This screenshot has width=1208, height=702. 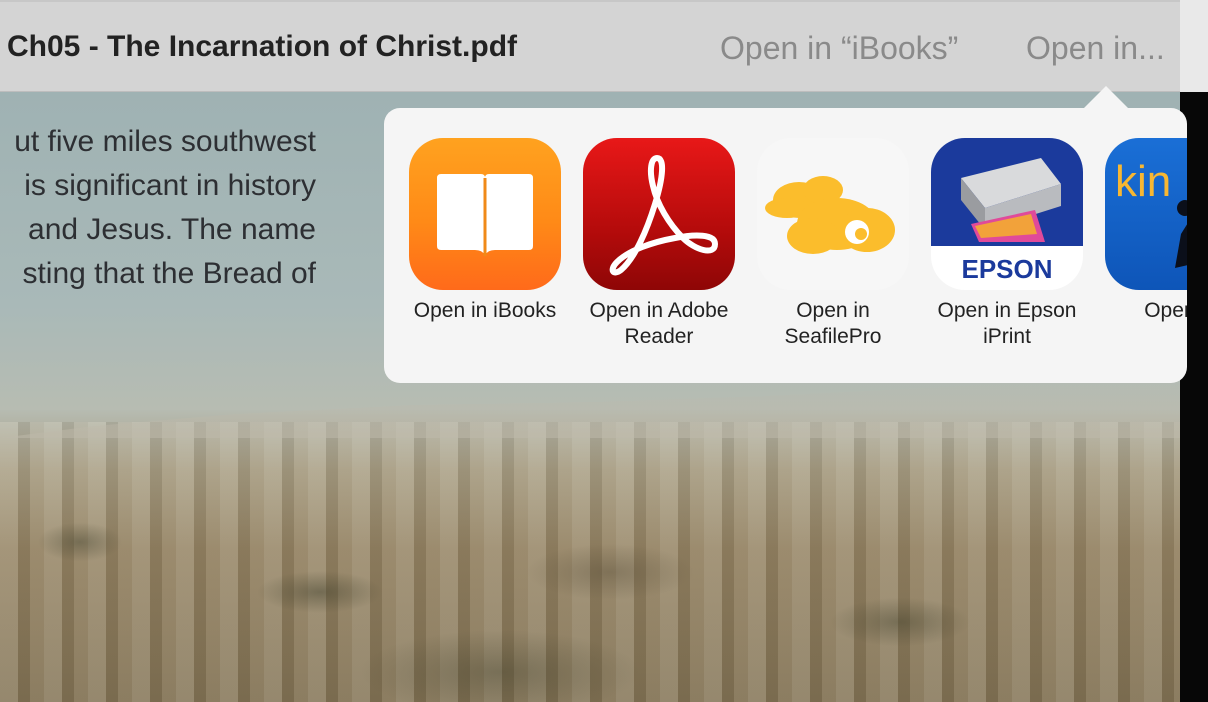 What do you see at coordinates (1106, 97) in the screenshot?
I see `popover-arrow` at bounding box center [1106, 97].